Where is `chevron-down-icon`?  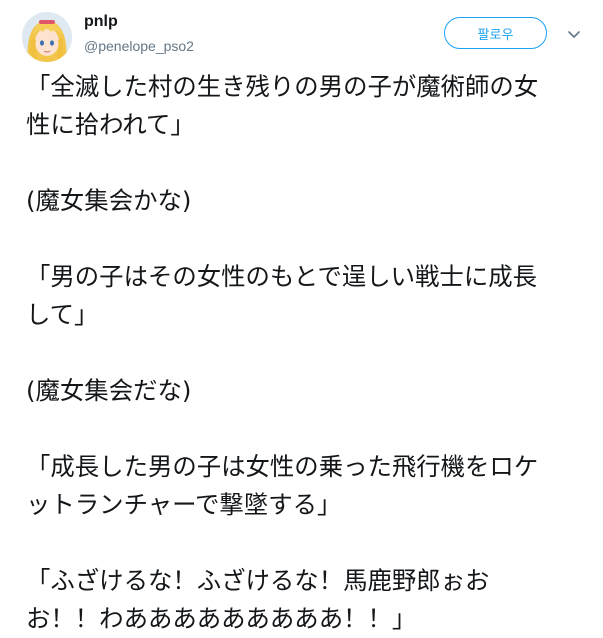
chevron-down-icon is located at coordinates (574, 34).